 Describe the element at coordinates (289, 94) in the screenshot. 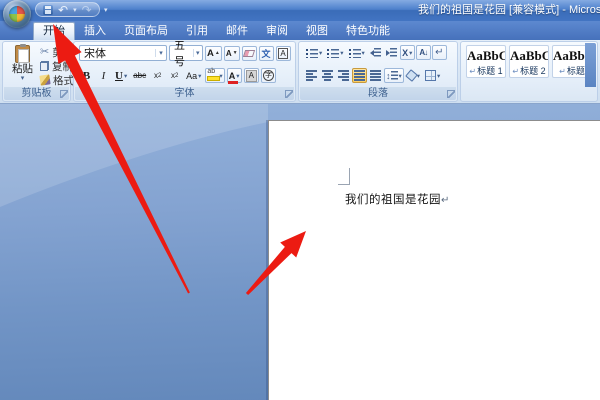

I see `font-dialog-launcher-icon` at that location.